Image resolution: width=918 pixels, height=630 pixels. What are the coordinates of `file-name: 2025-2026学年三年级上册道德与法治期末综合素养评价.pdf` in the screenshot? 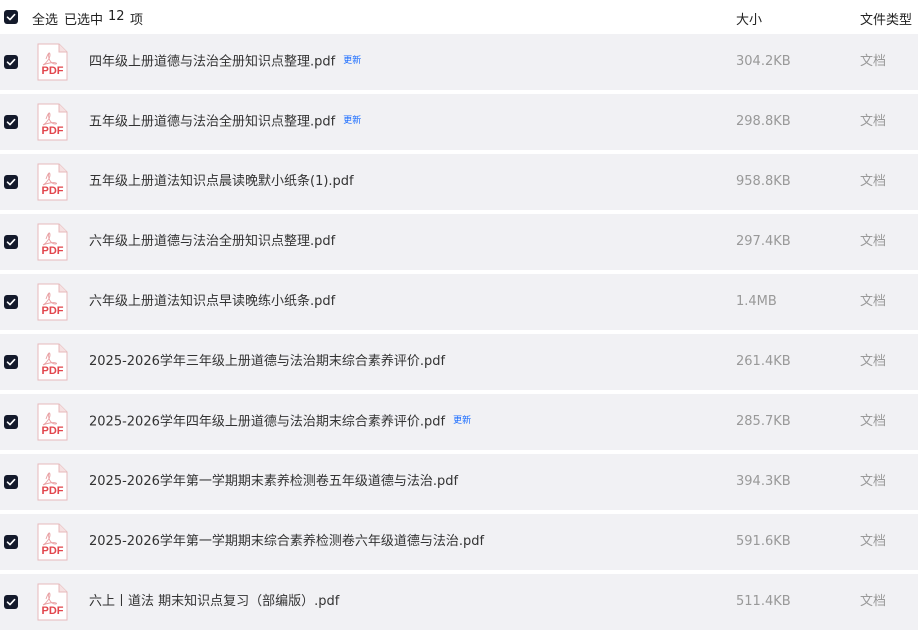 It's located at (267, 362).